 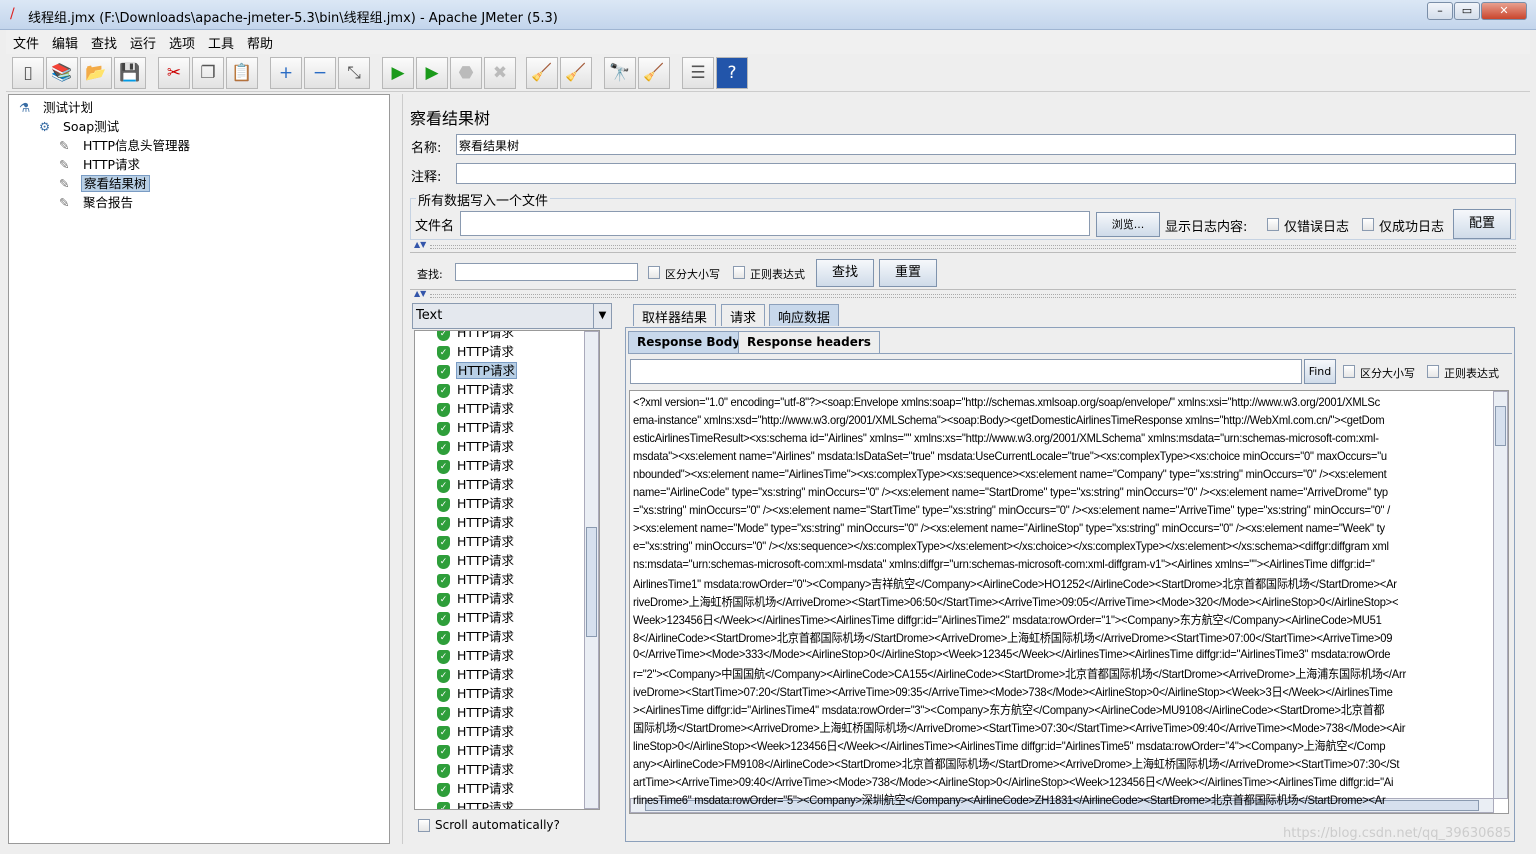 I want to click on search-button: 🔭, so click(x=620, y=73).